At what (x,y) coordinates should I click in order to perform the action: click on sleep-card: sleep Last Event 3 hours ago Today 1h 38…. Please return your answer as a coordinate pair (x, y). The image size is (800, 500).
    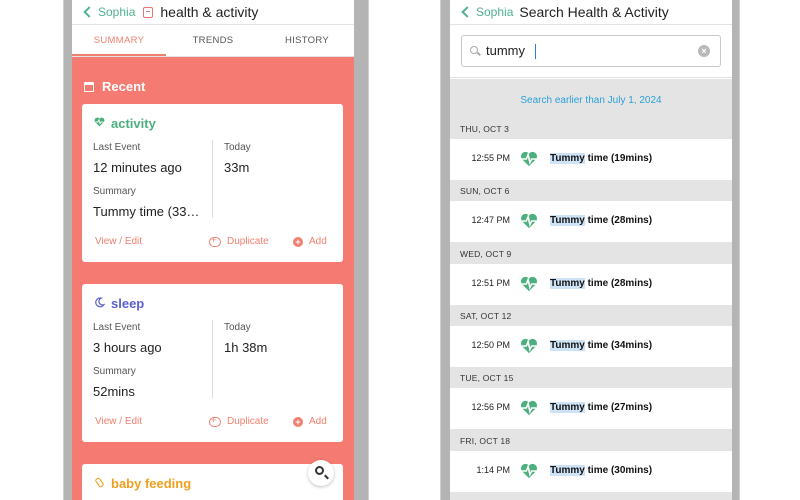
    Looking at the image, I should click on (212, 363).